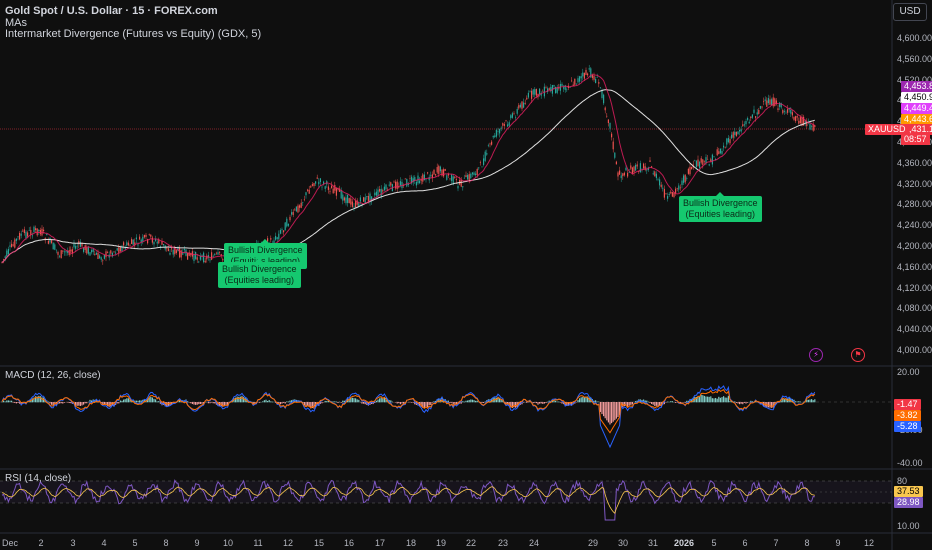 This screenshot has height=550, width=932. I want to click on time-tick: 11, so click(258, 543).